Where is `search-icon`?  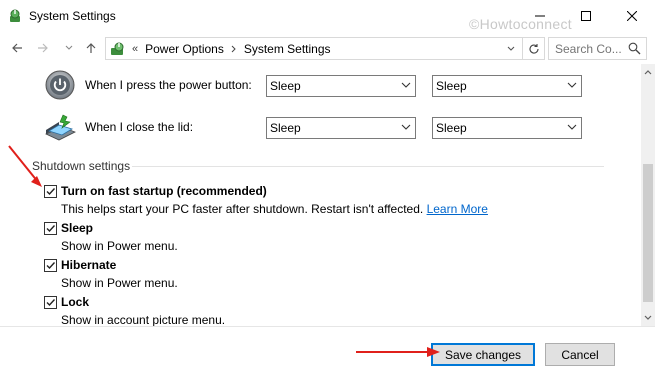 search-icon is located at coordinates (634, 48).